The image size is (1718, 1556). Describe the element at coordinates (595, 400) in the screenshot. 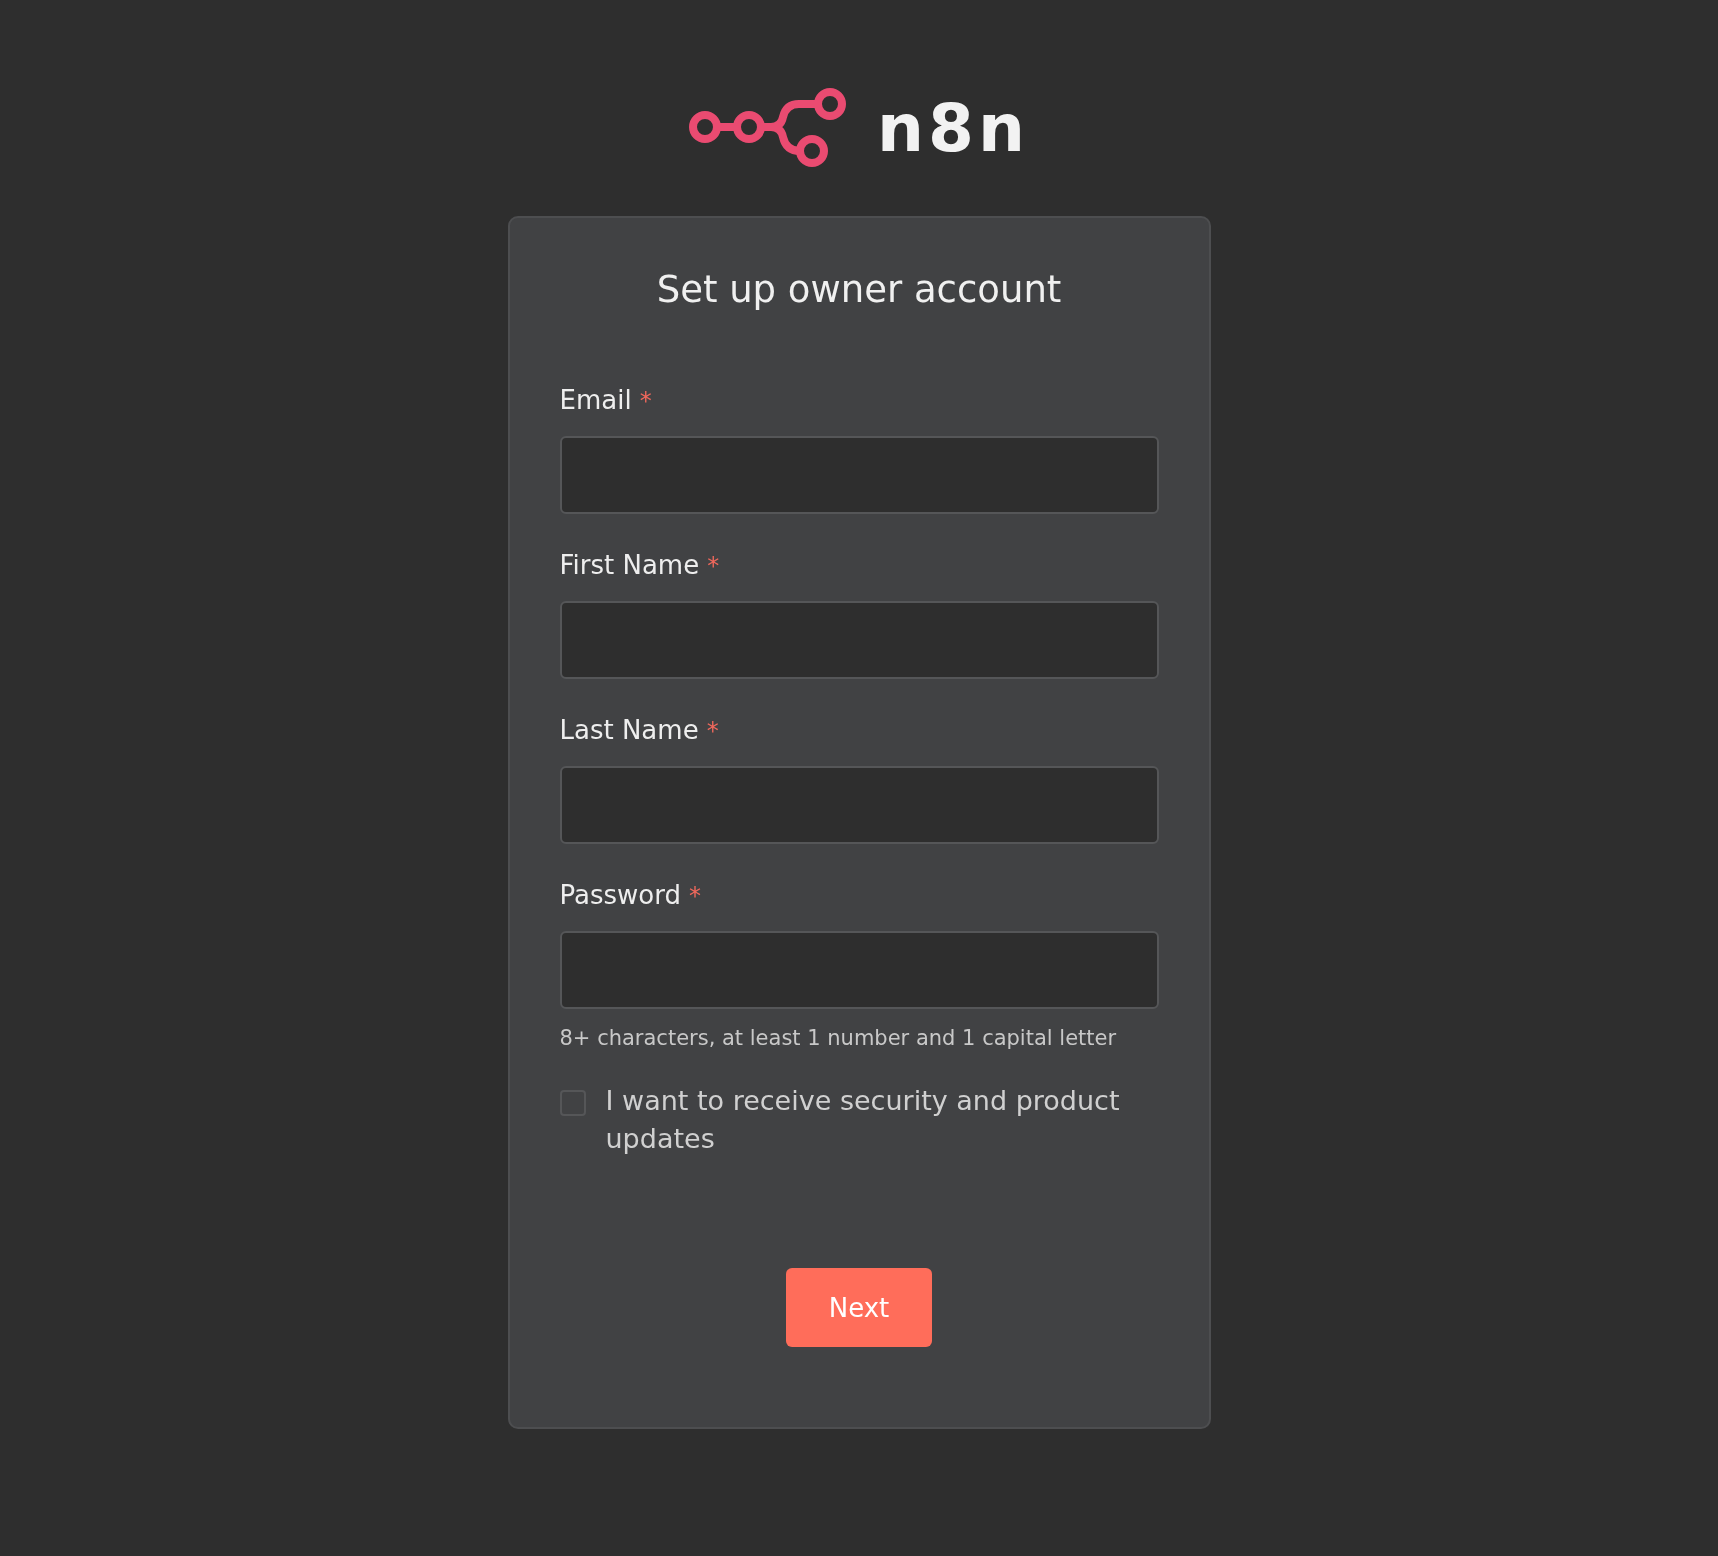

I see `field-label: Email` at that location.